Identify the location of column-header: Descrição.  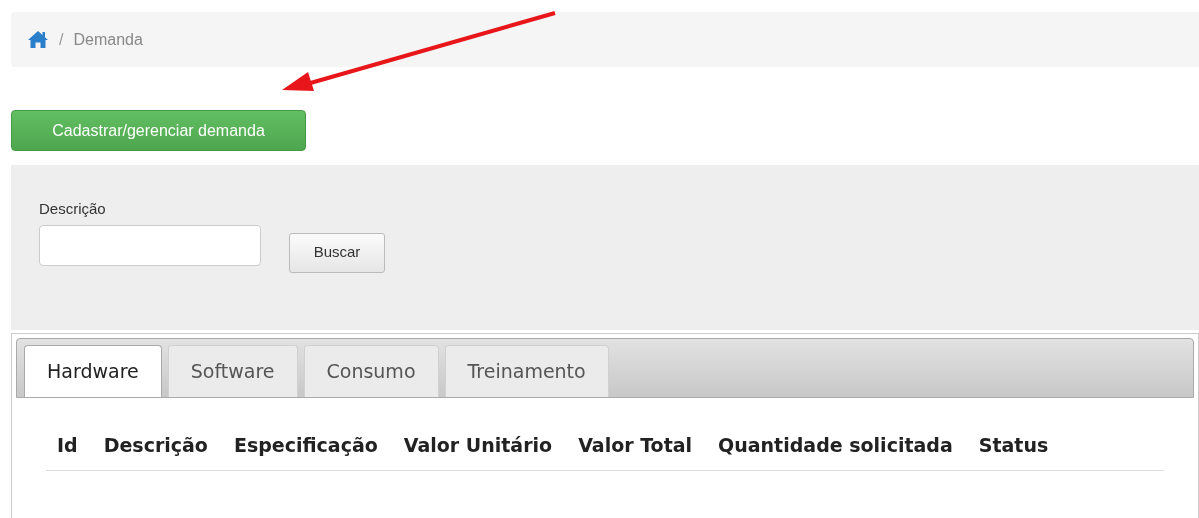
(155, 445).